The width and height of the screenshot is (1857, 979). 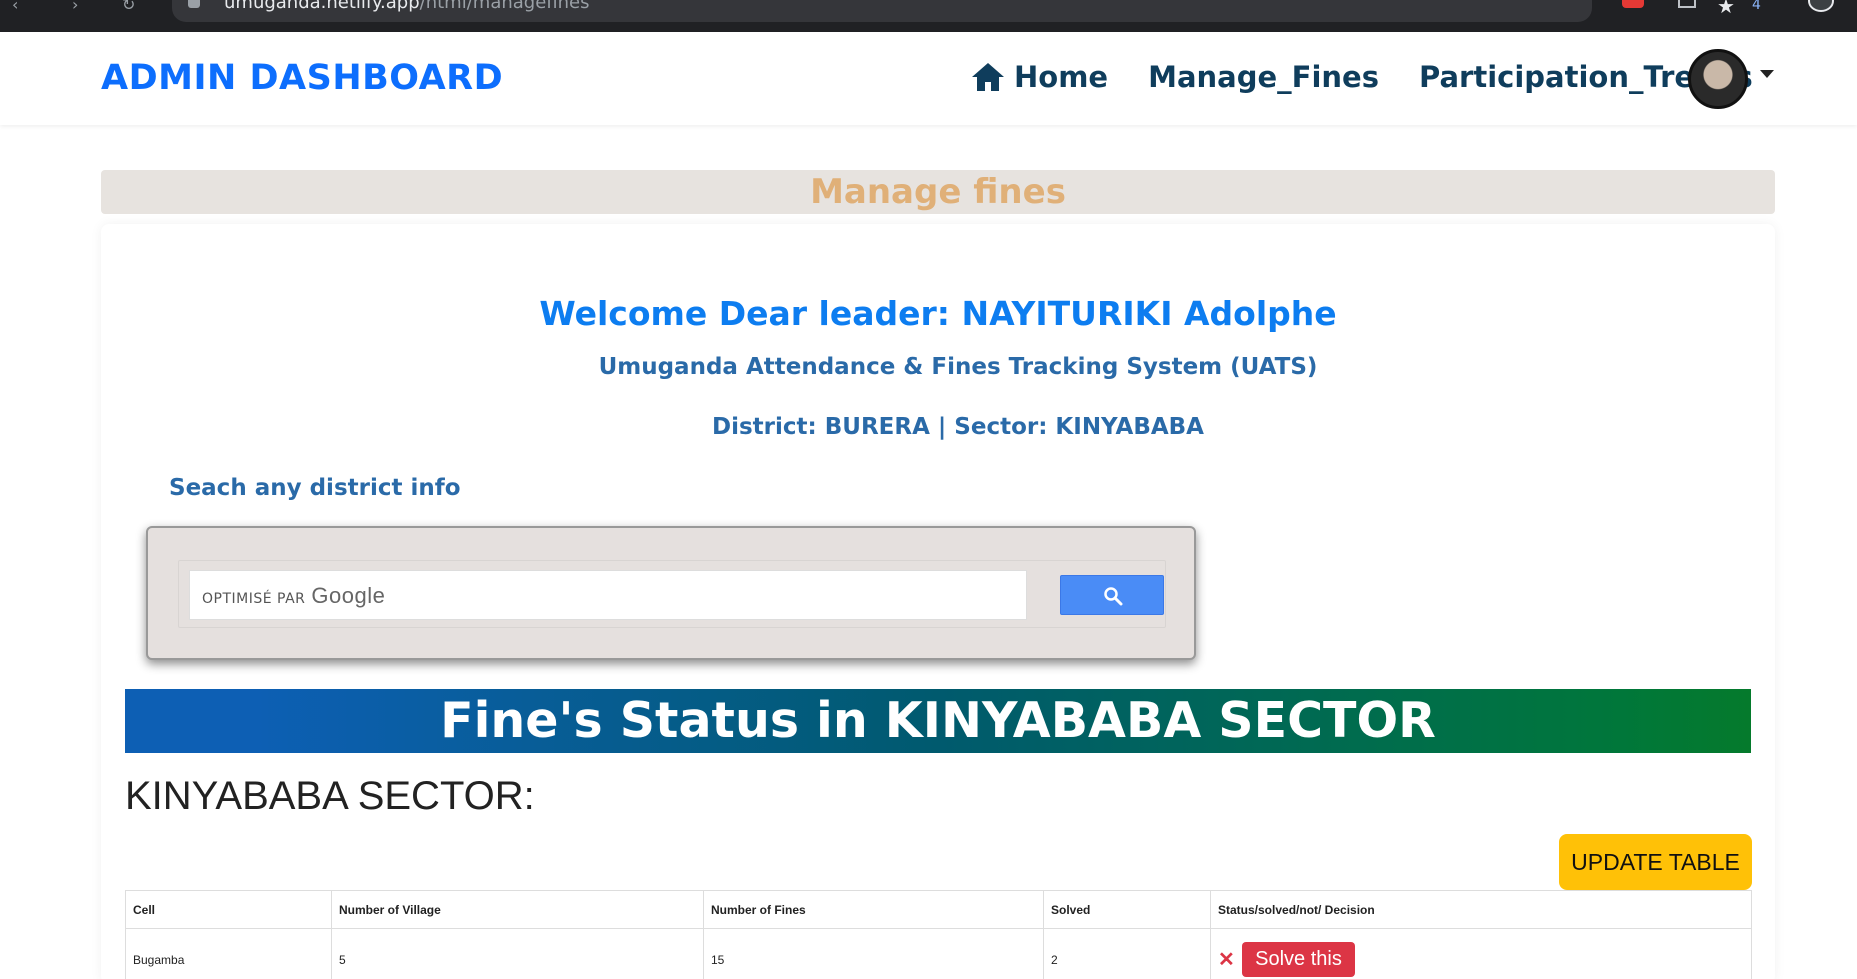 What do you see at coordinates (315, 488) in the screenshot?
I see `search-label: Seach any district info` at bounding box center [315, 488].